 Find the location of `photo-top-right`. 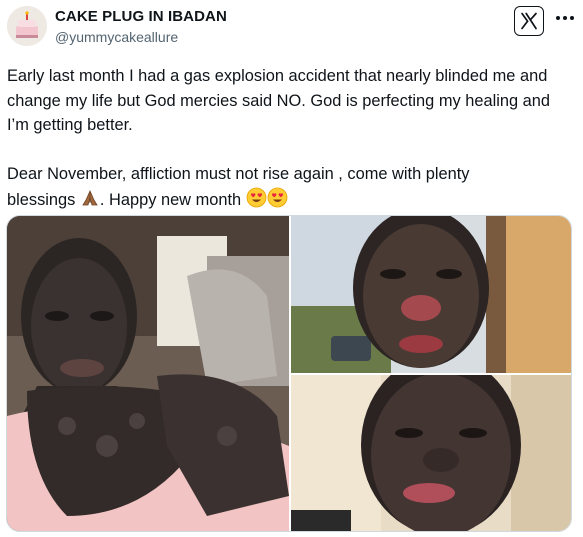

photo-top-right is located at coordinates (431, 294).